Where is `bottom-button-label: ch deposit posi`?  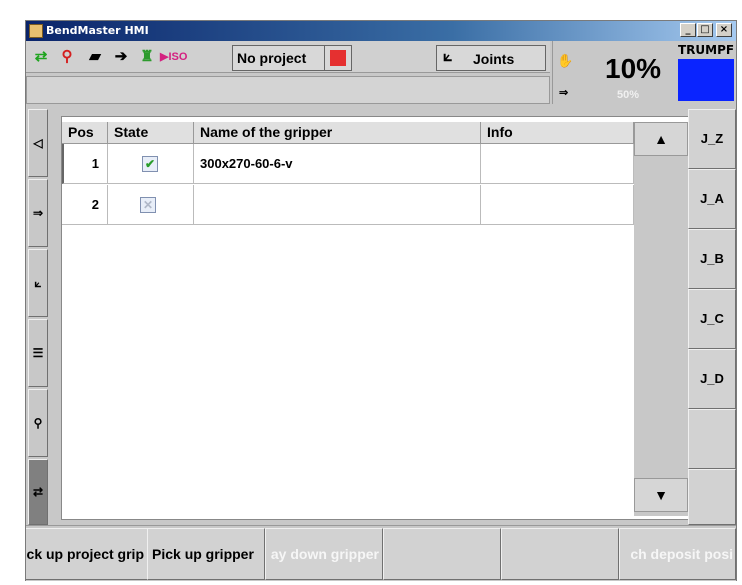
bottom-button-label: ch deposit posi is located at coordinates (681, 554).